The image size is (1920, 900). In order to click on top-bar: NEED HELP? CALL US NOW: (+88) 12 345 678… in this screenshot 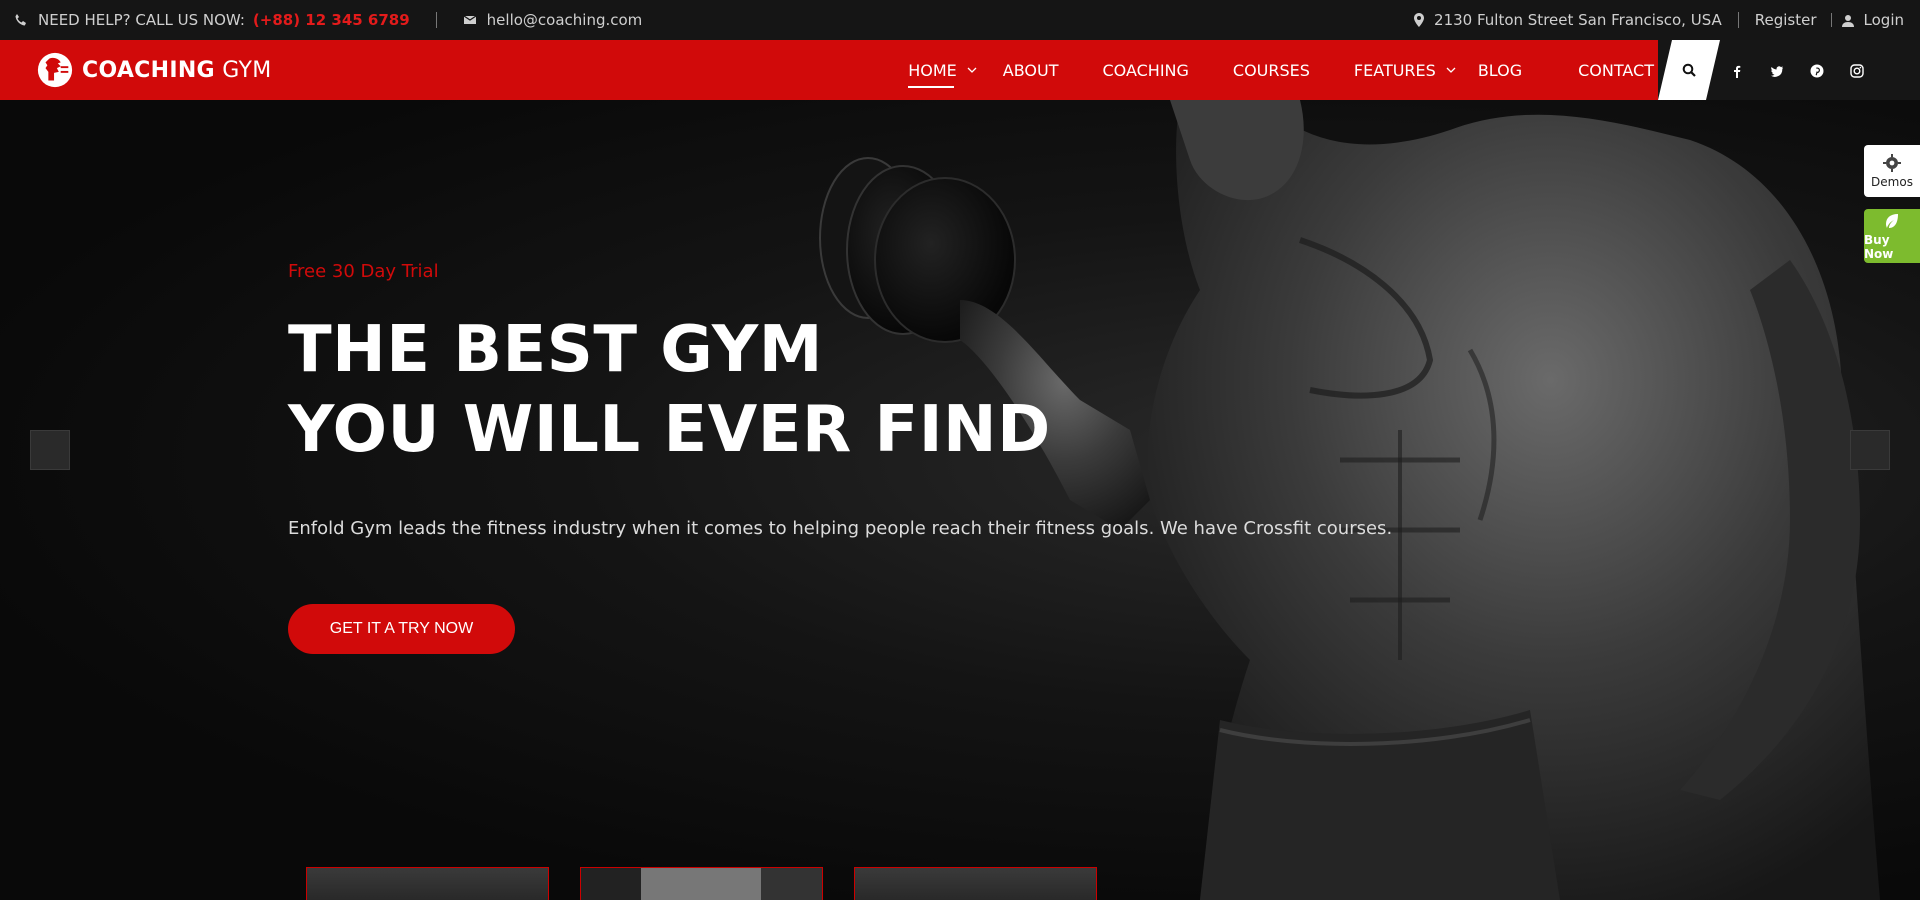, I will do `click(960, 20)`.